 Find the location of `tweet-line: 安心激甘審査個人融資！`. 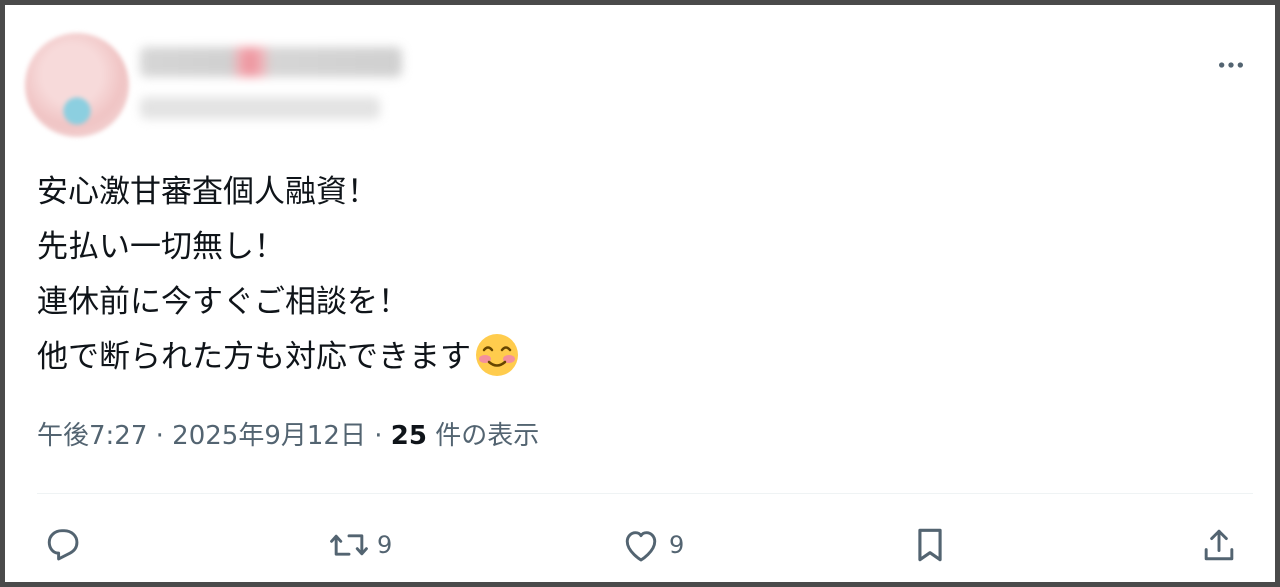

tweet-line: 安心激甘審査個人融資！ is located at coordinates (207, 192).